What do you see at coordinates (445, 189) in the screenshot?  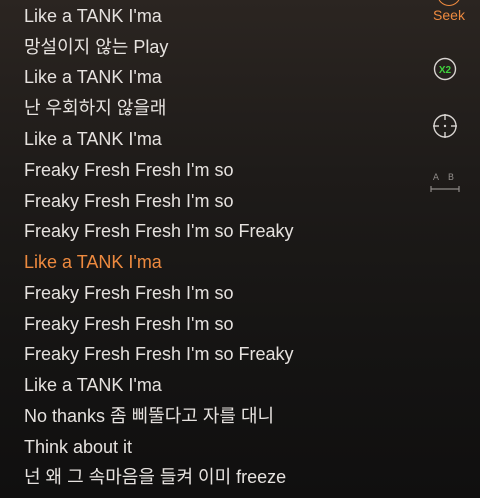 I see `ab-range-icon` at bounding box center [445, 189].